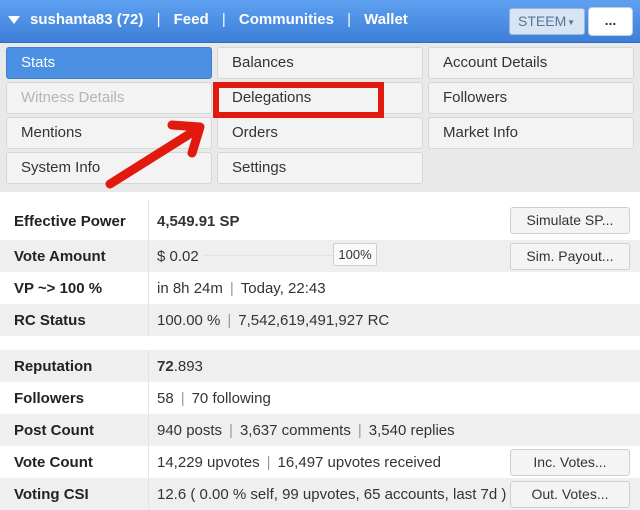 This screenshot has width=640, height=510. What do you see at coordinates (320, 133) in the screenshot?
I see `menu-item-orders: Orders` at bounding box center [320, 133].